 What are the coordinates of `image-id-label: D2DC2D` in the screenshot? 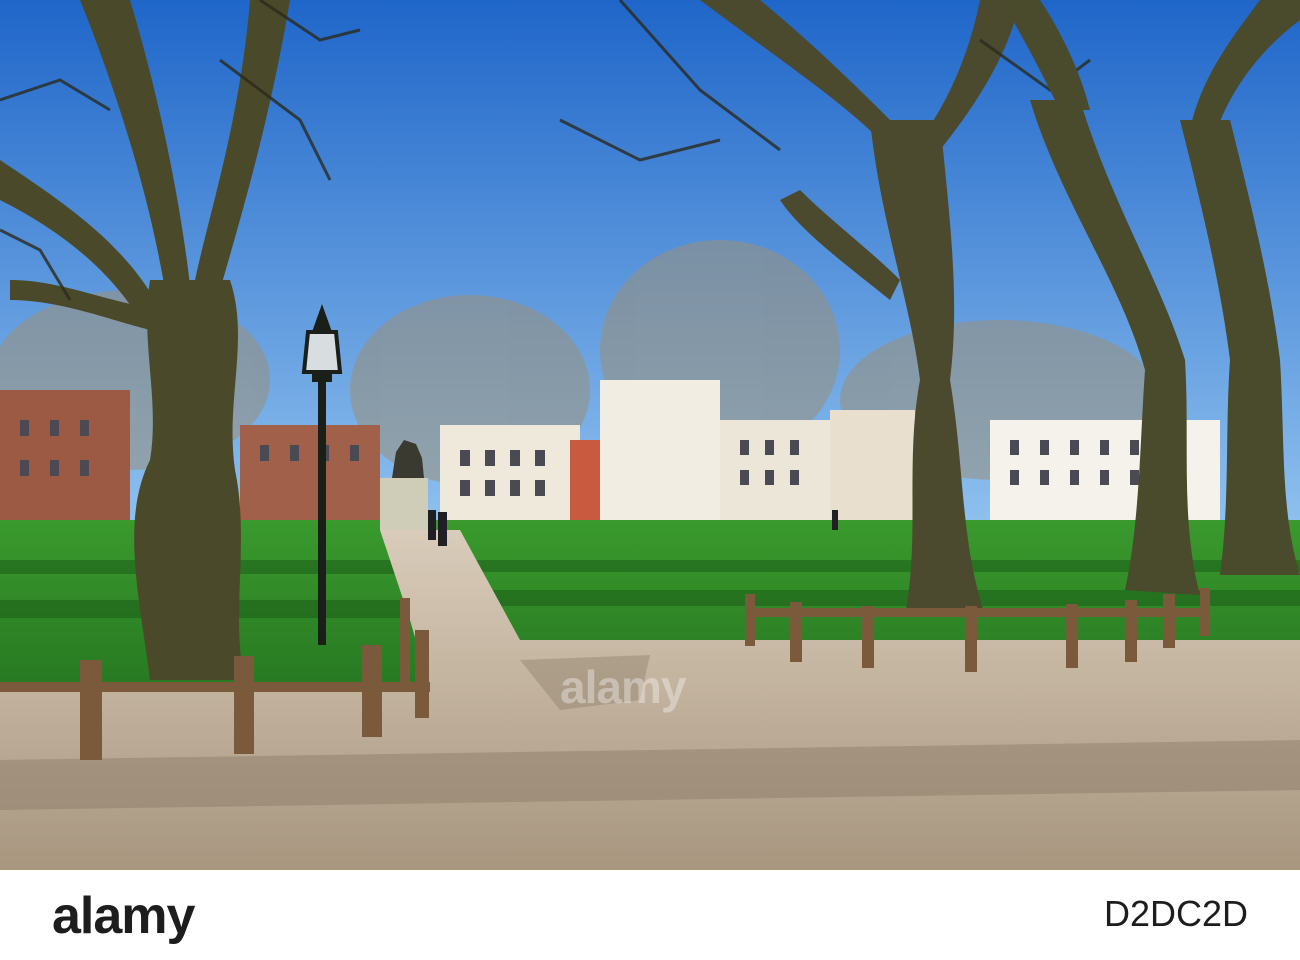 It's located at (1175, 913).